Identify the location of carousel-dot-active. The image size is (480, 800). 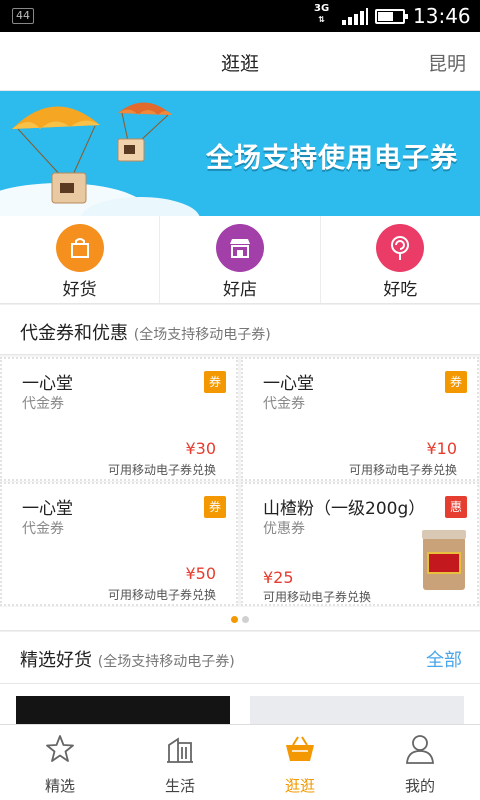
(234, 619).